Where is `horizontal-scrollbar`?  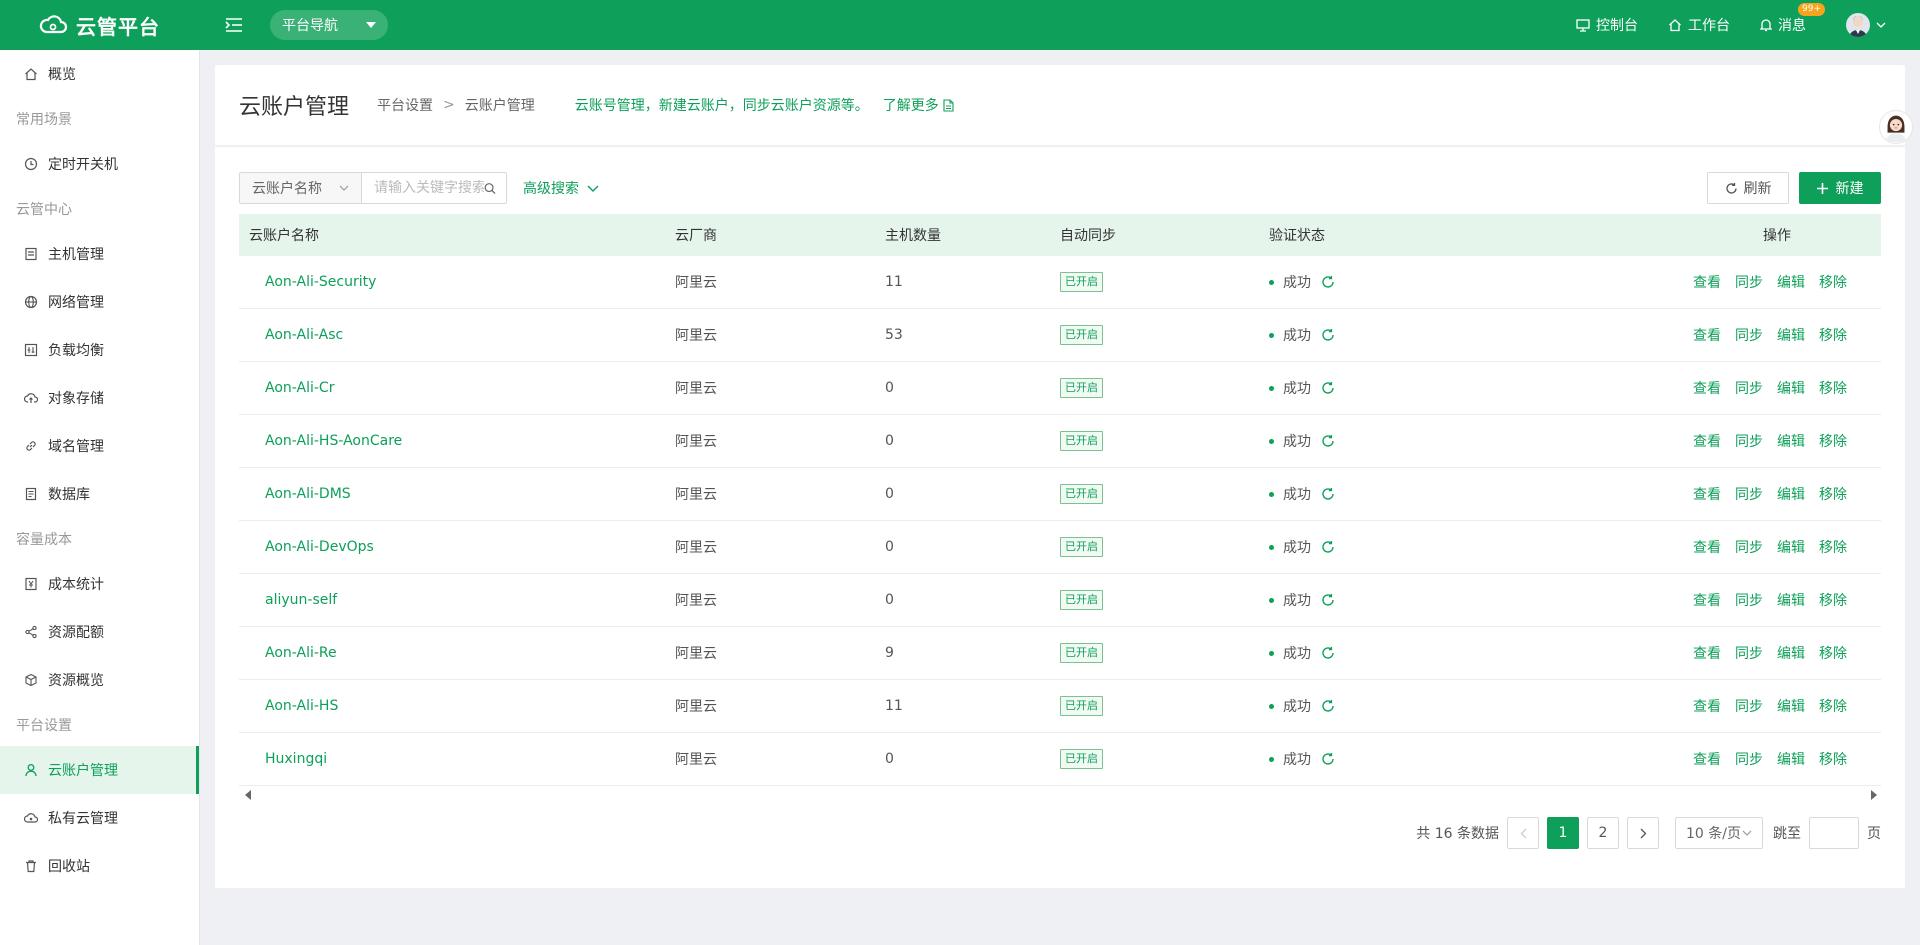 horizontal-scrollbar is located at coordinates (1060, 795).